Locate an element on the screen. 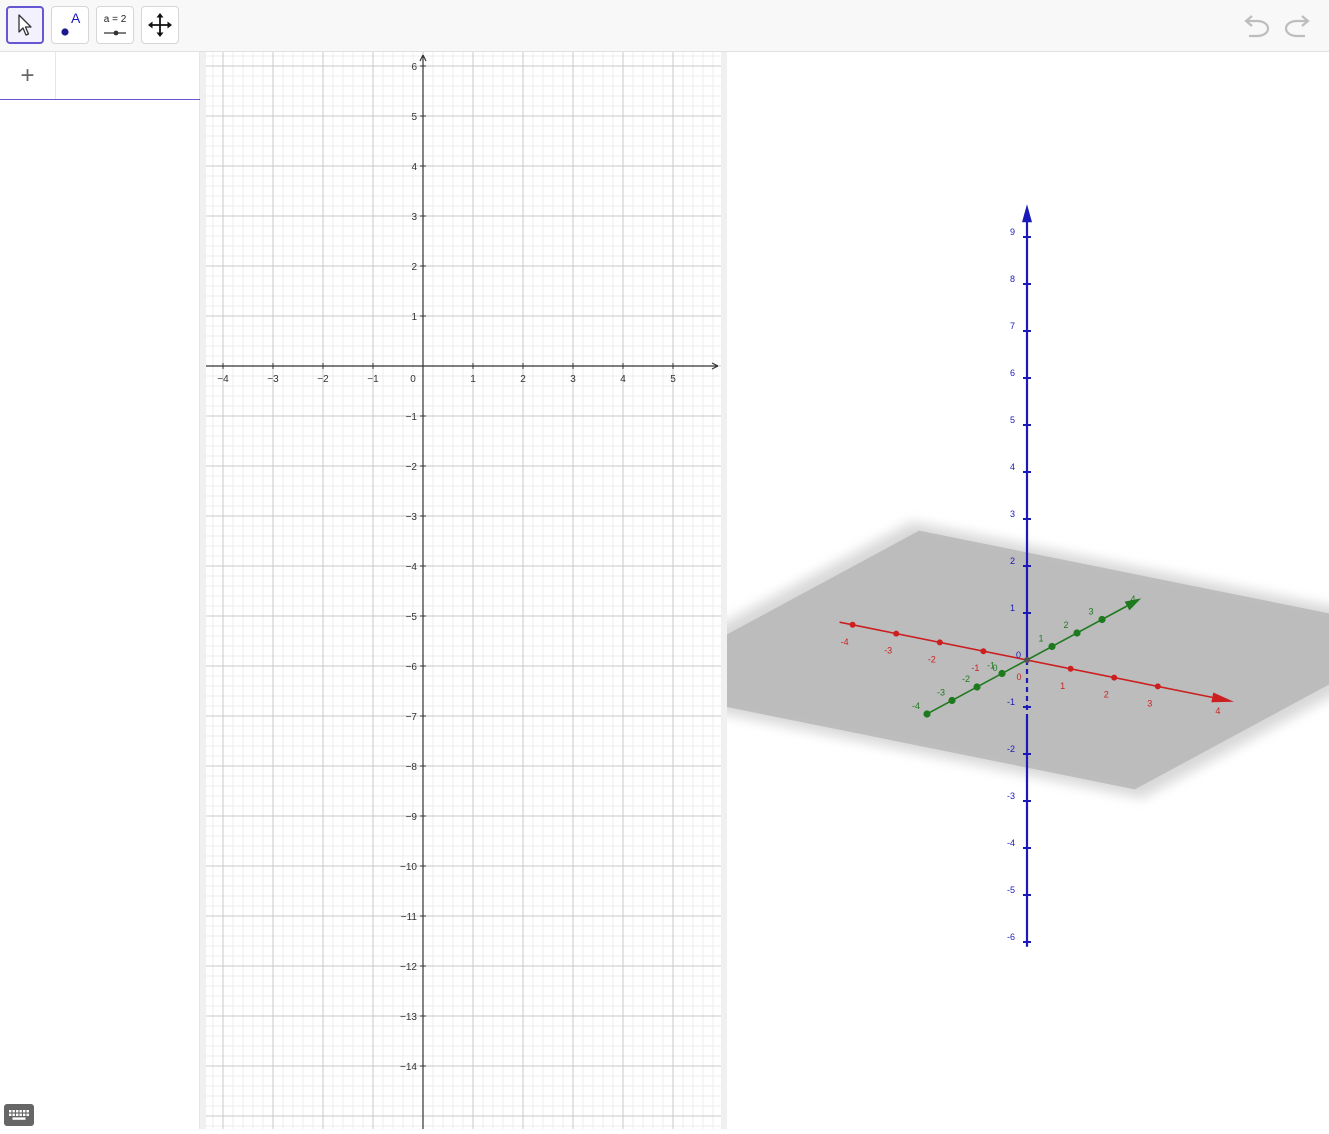 The width and height of the screenshot is (1329, 1134). x-tick-label-3d: 1 is located at coordinates (1062, 686).